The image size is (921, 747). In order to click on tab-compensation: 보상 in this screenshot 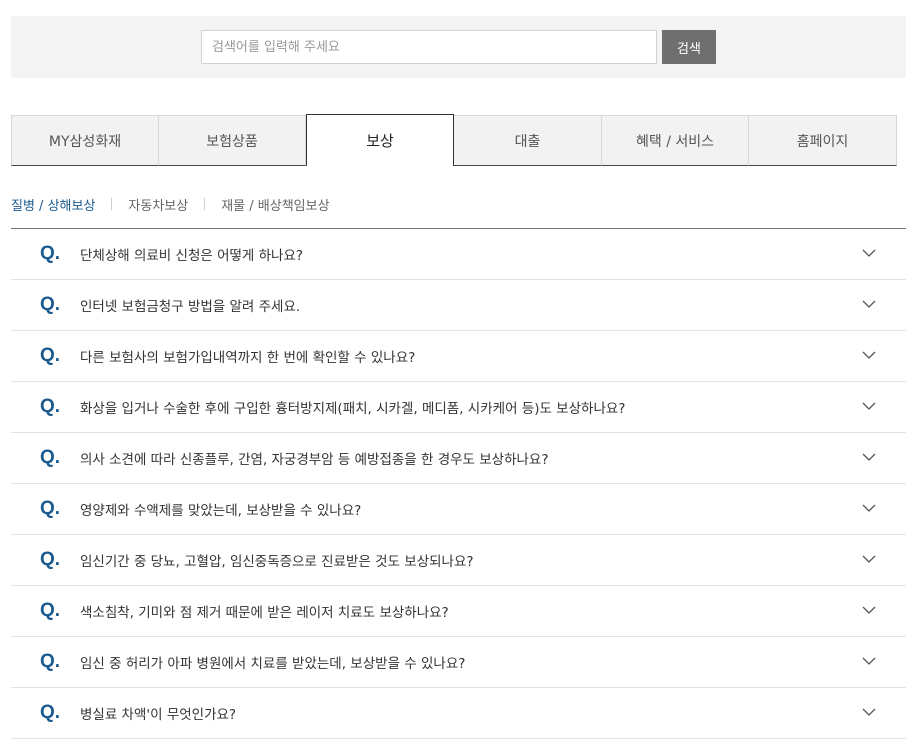, I will do `click(380, 140)`.